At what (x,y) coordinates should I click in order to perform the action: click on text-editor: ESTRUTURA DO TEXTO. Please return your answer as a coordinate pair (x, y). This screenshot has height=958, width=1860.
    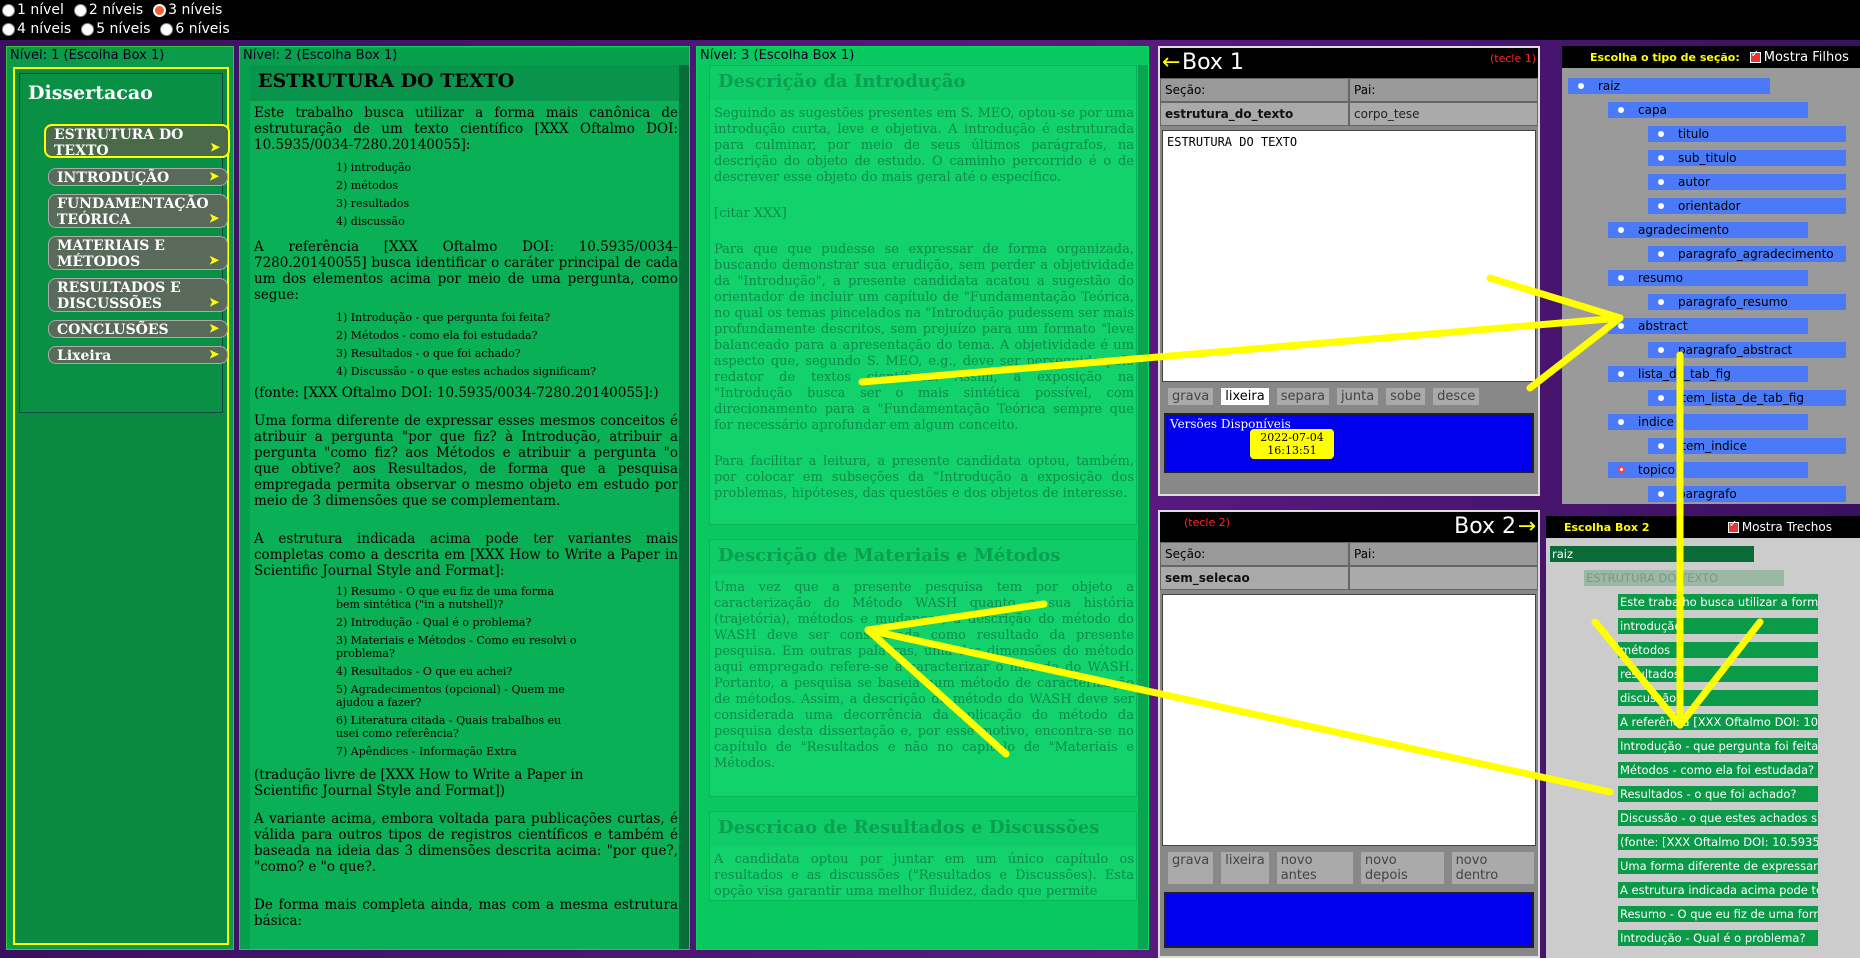
    Looking at the image, I should click on (1349, 256).